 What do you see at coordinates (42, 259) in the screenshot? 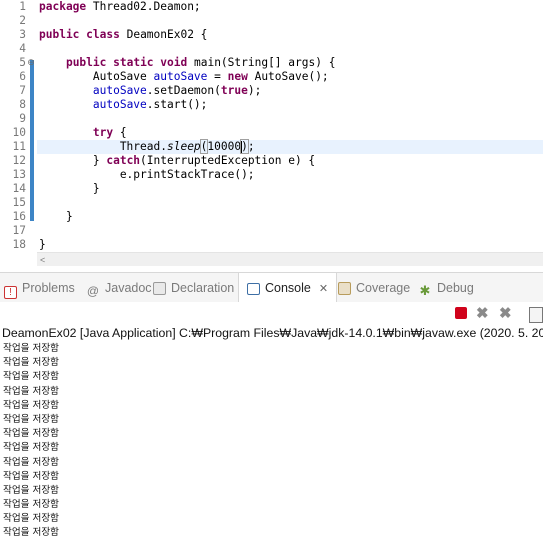
I see `scroll-left-icon: <` at bounding box center [42, 259].